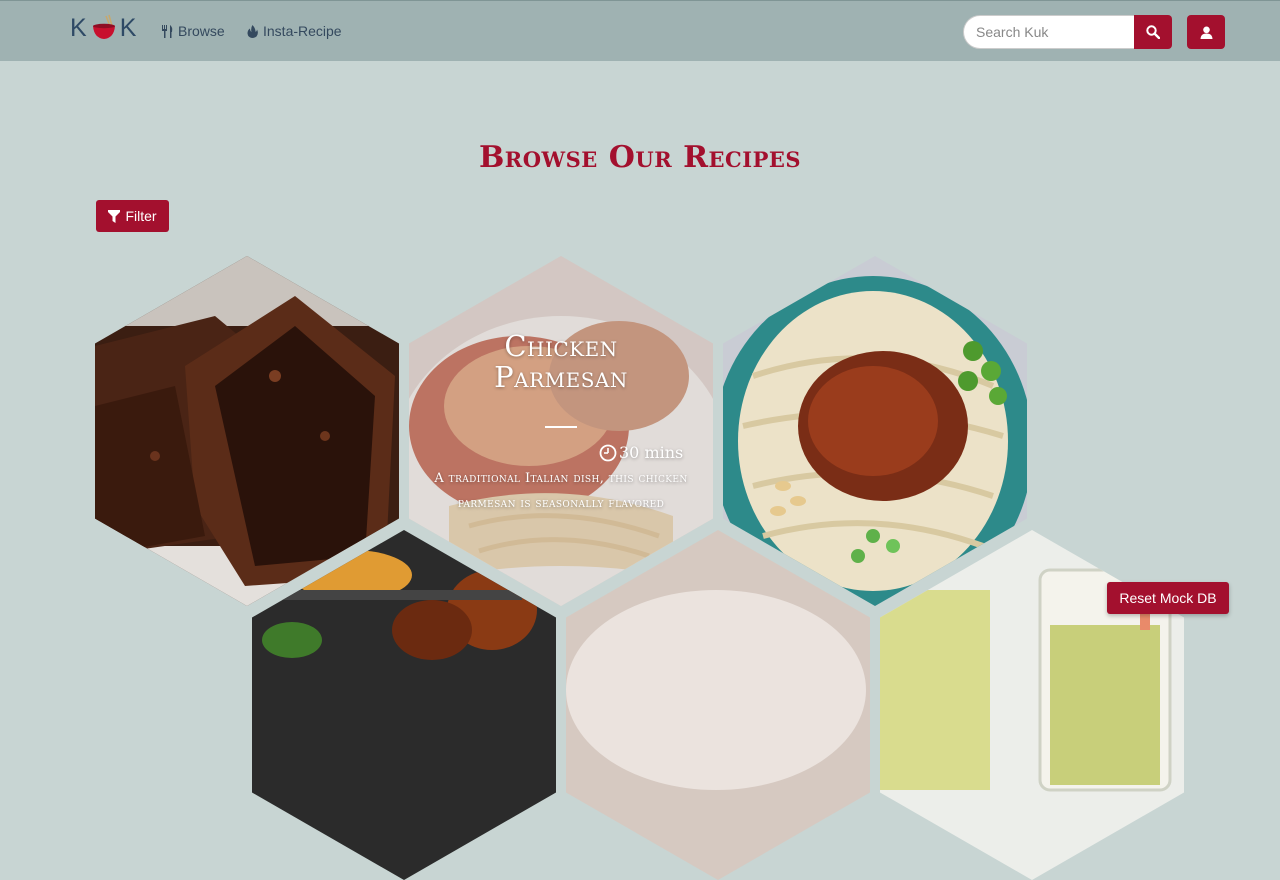  I want to click on nav-insta-recipe-label: Insta-Recipe, so click(302, 31).